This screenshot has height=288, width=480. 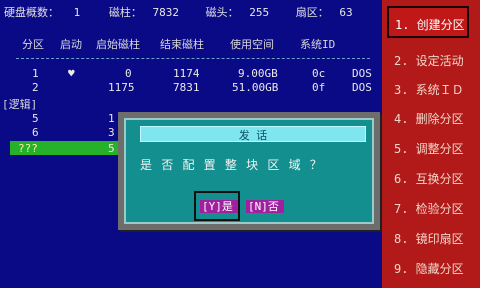 I want to click on cell-start: 5, so click(x=111, y=148).